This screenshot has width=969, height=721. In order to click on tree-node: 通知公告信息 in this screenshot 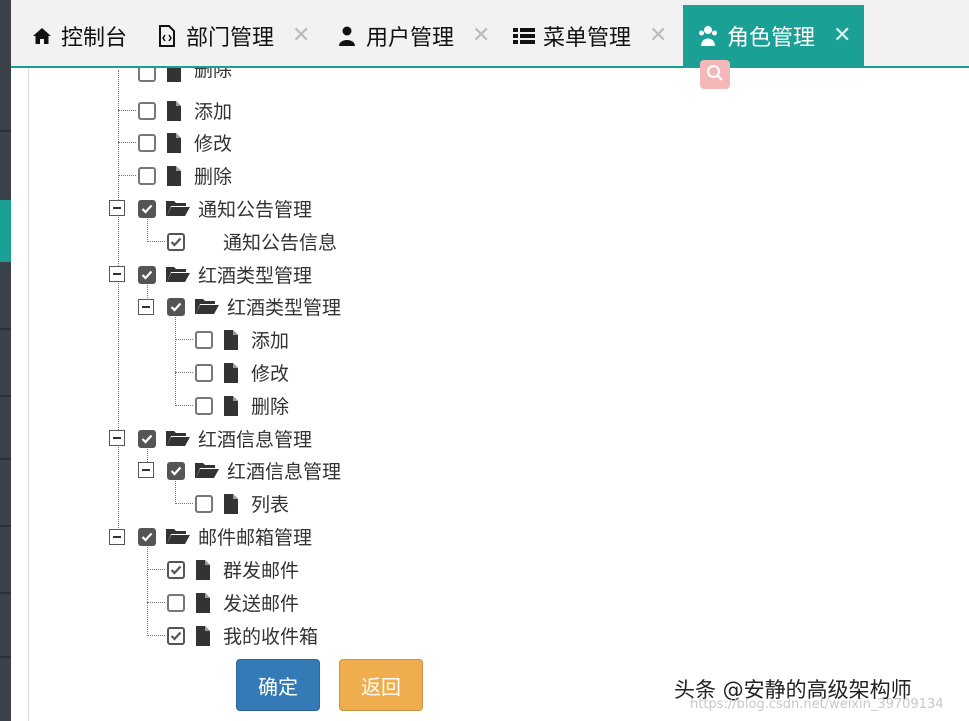, I will do `click(252, 241)`.